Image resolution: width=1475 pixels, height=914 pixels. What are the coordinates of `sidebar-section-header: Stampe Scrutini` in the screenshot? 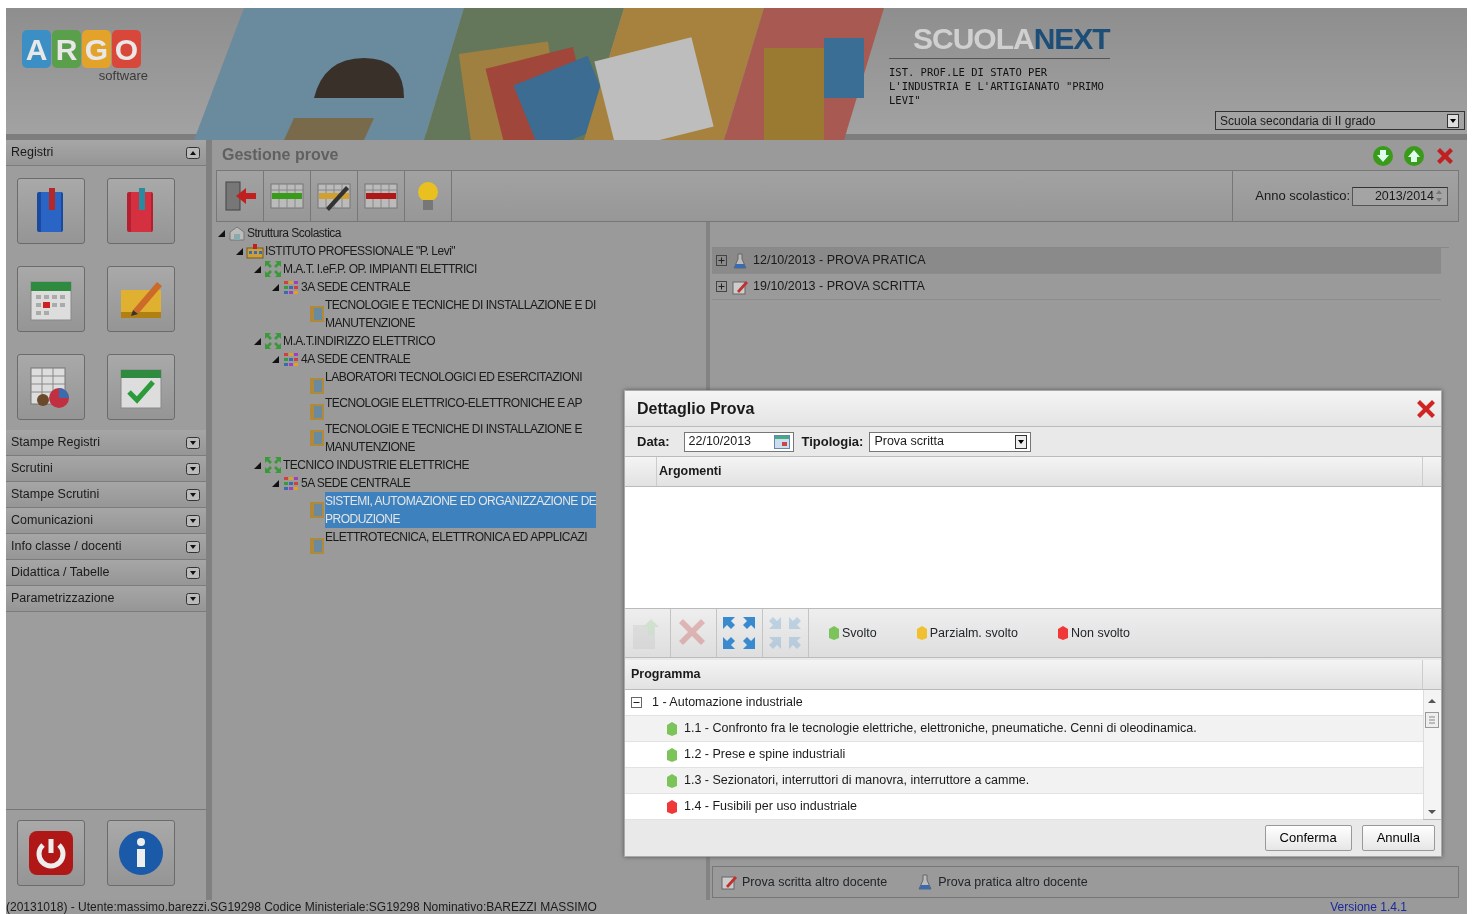 It's located at (106, 495).